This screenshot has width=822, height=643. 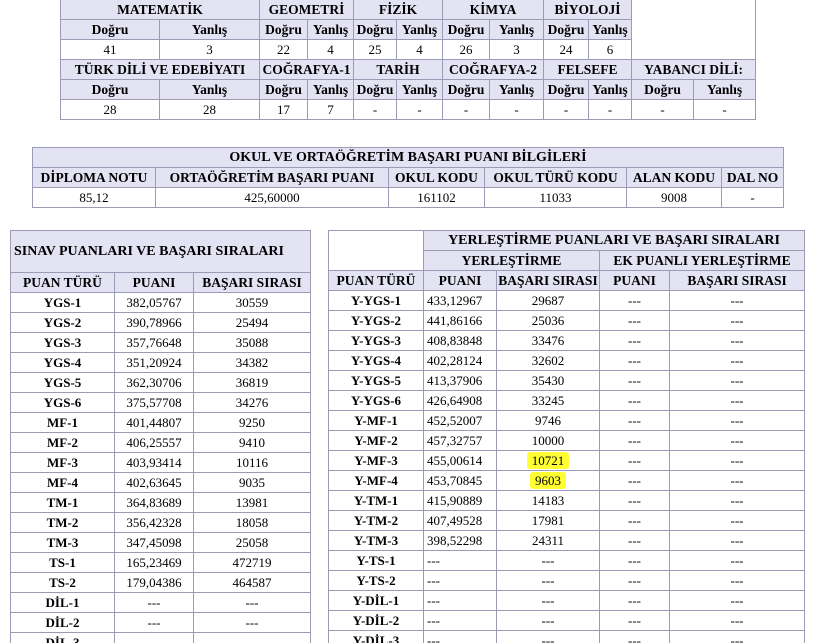 I want to click on school-info-header: OKUL TÜRÜ KODU, so click(x=555, y=177).